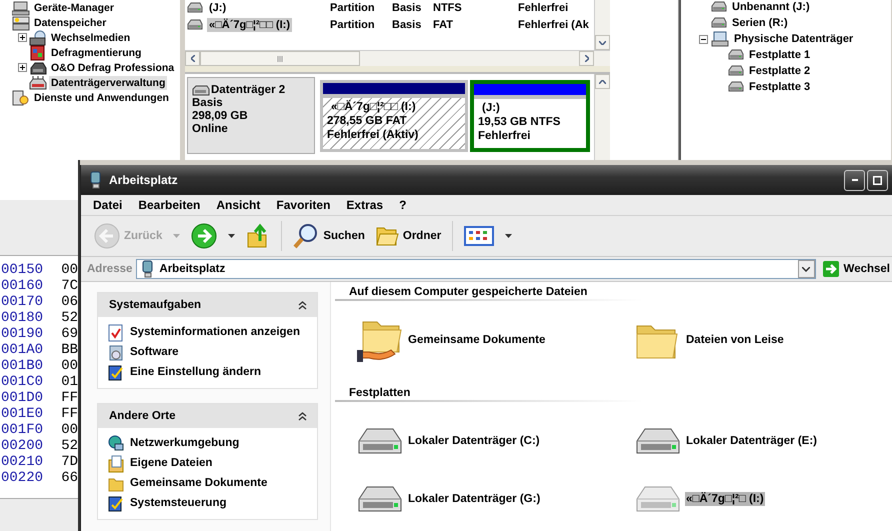 The image size is (892, 531). What do you see at coordinates (108, 83) in the screenshot?
I see `tree-item: Datenträgerverwaltung` at bounding box center [108, 83].